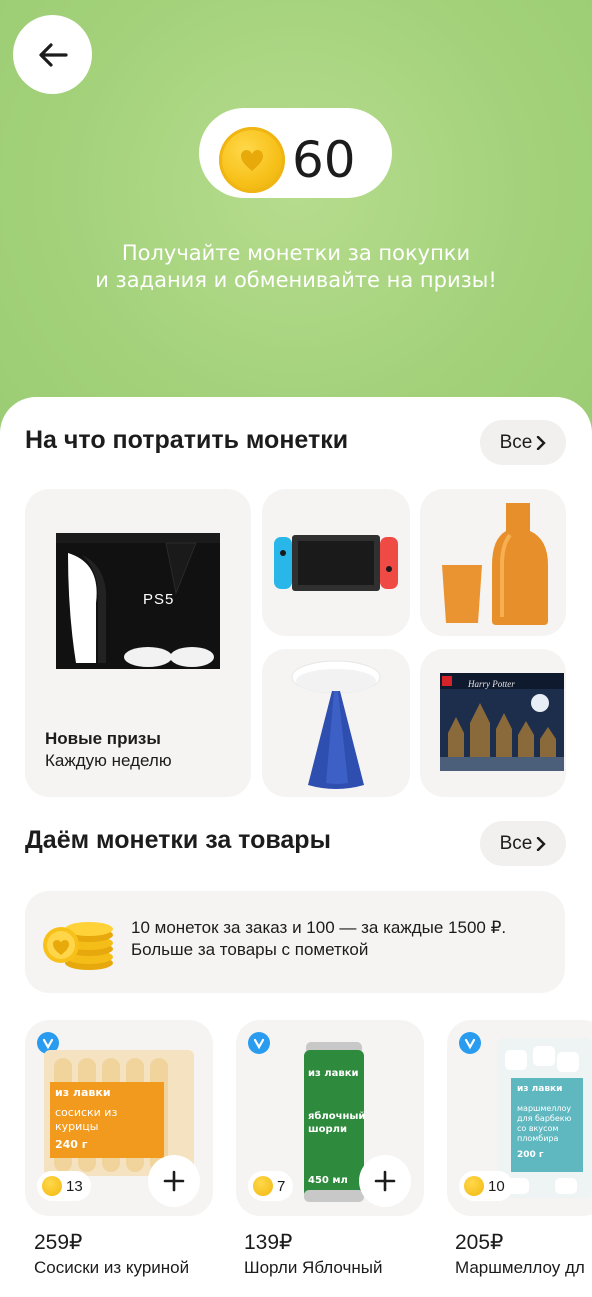 This screenshot has height=1297, width=592. I want to click on earn-section-title: Даём монетки за товары, so click(178, 840).